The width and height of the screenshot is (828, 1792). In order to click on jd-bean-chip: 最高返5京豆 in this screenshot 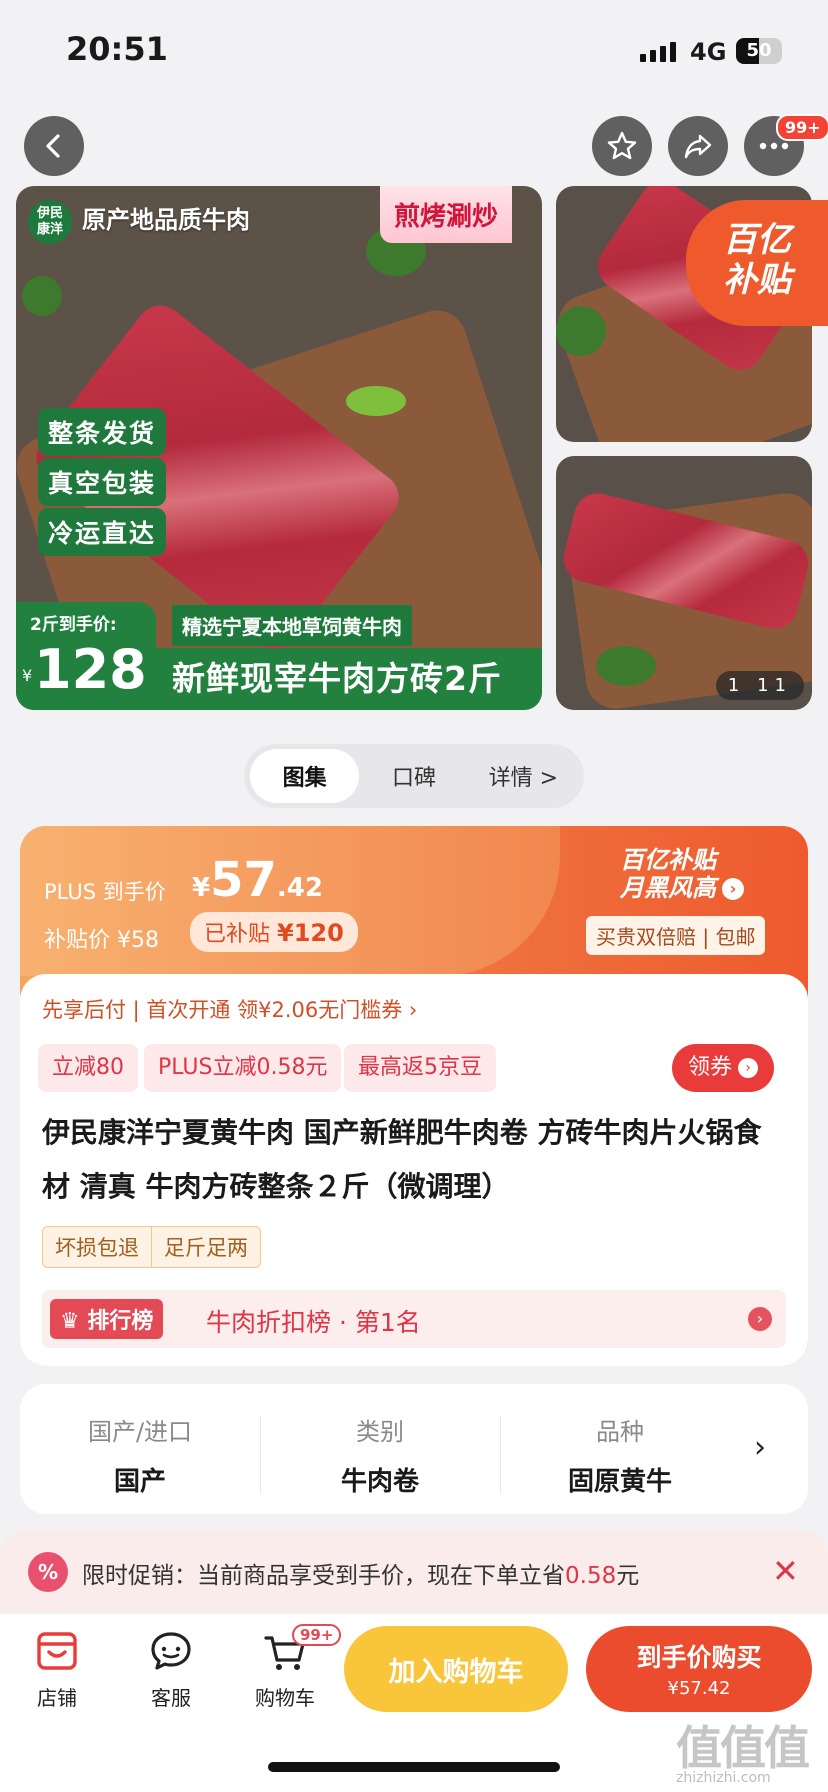, I will do `click(420, 1068)`.